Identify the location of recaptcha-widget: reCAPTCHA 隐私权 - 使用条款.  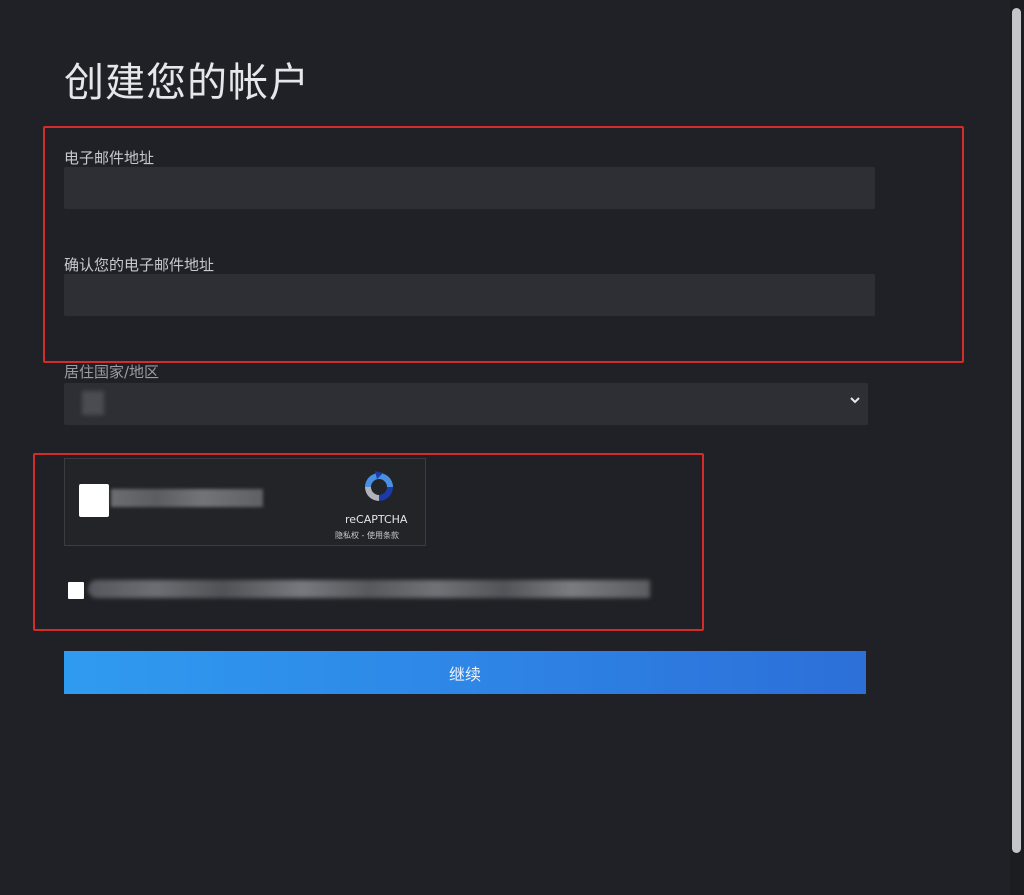
(245, 502).